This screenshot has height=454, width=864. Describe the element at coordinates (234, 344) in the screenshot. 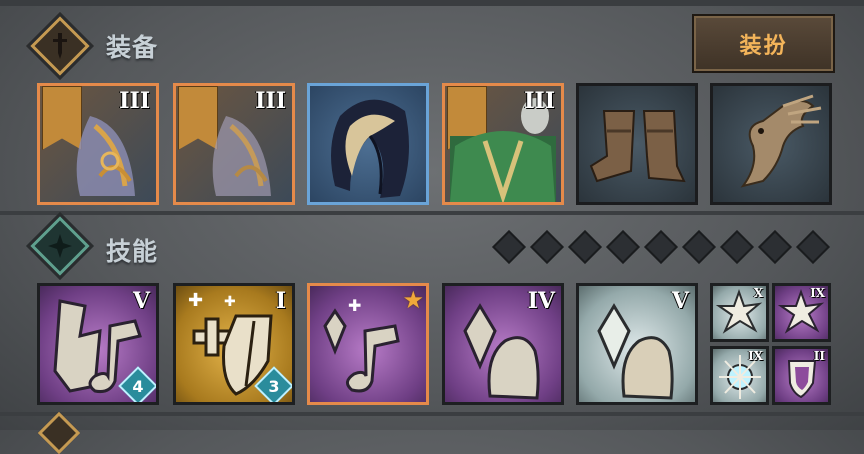

I see `skill-heal-shield: ✚ ✚ I 3` at that location.